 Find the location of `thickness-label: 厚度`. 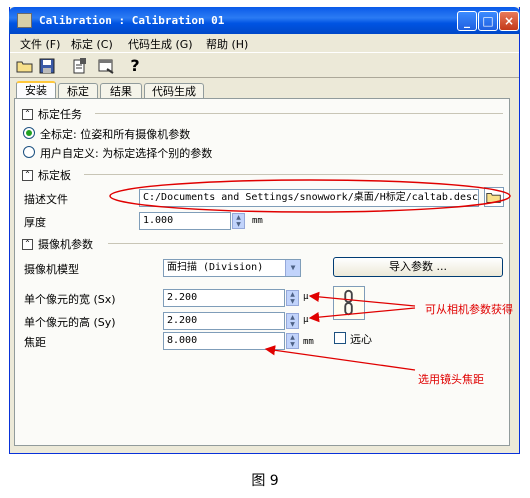

thickness-label: 厚度 is located at coordinates (35, 222).